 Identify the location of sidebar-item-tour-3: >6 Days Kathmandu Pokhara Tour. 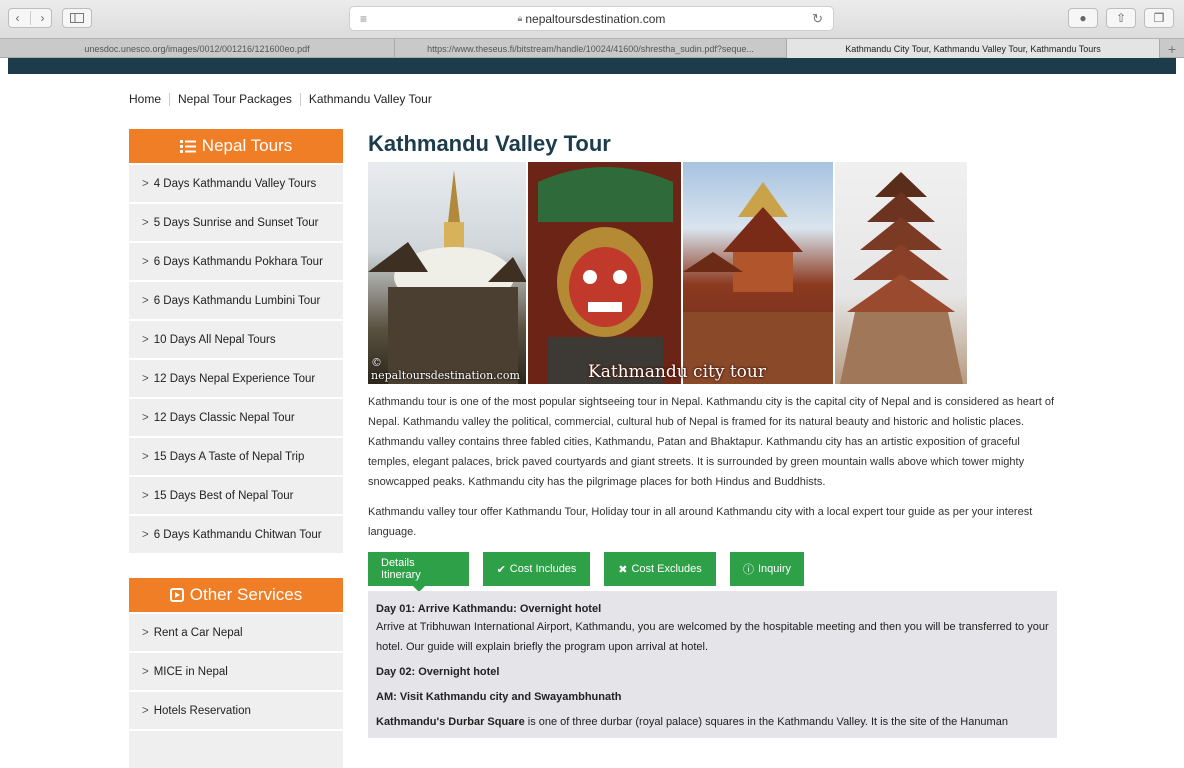
(236, 261).